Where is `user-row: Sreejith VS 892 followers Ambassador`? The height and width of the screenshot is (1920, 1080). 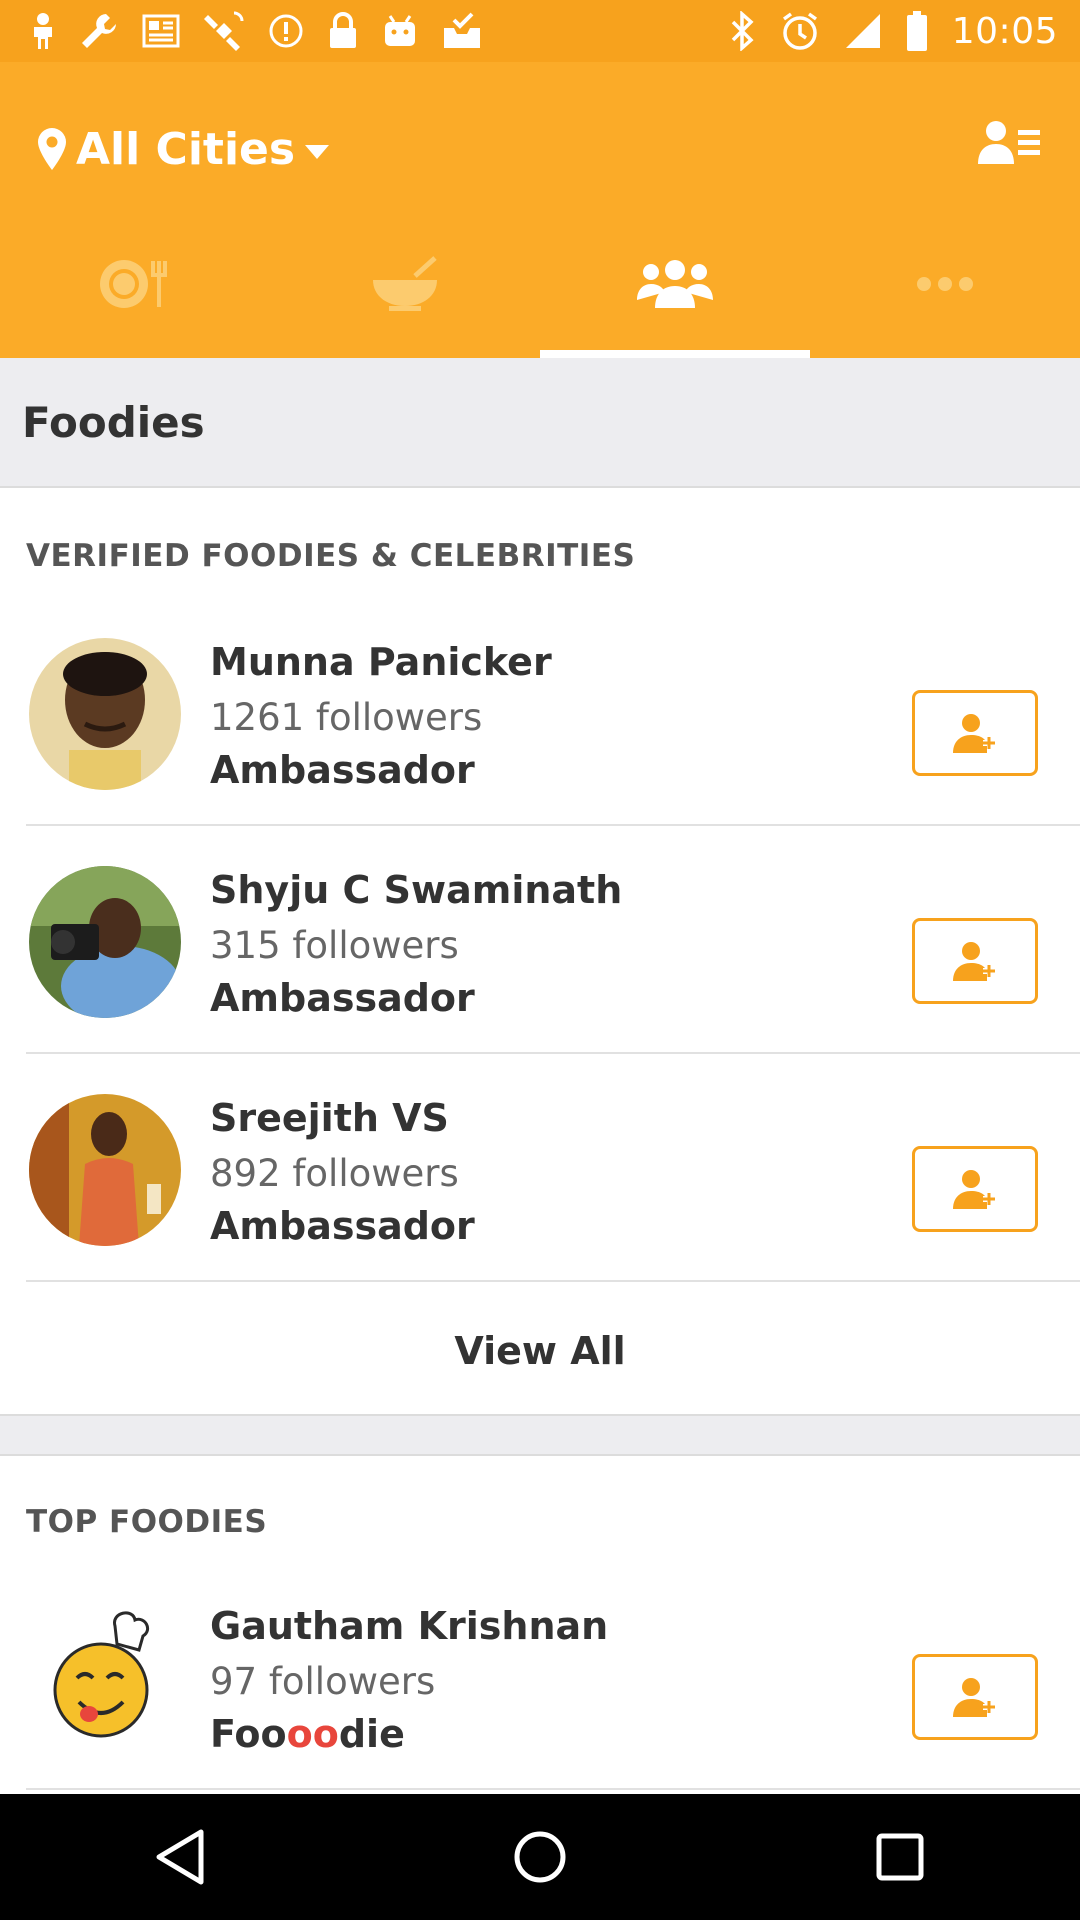 user-row: Sreejith VS 892 followers Ambassador is located at coordinates (540, 1168).